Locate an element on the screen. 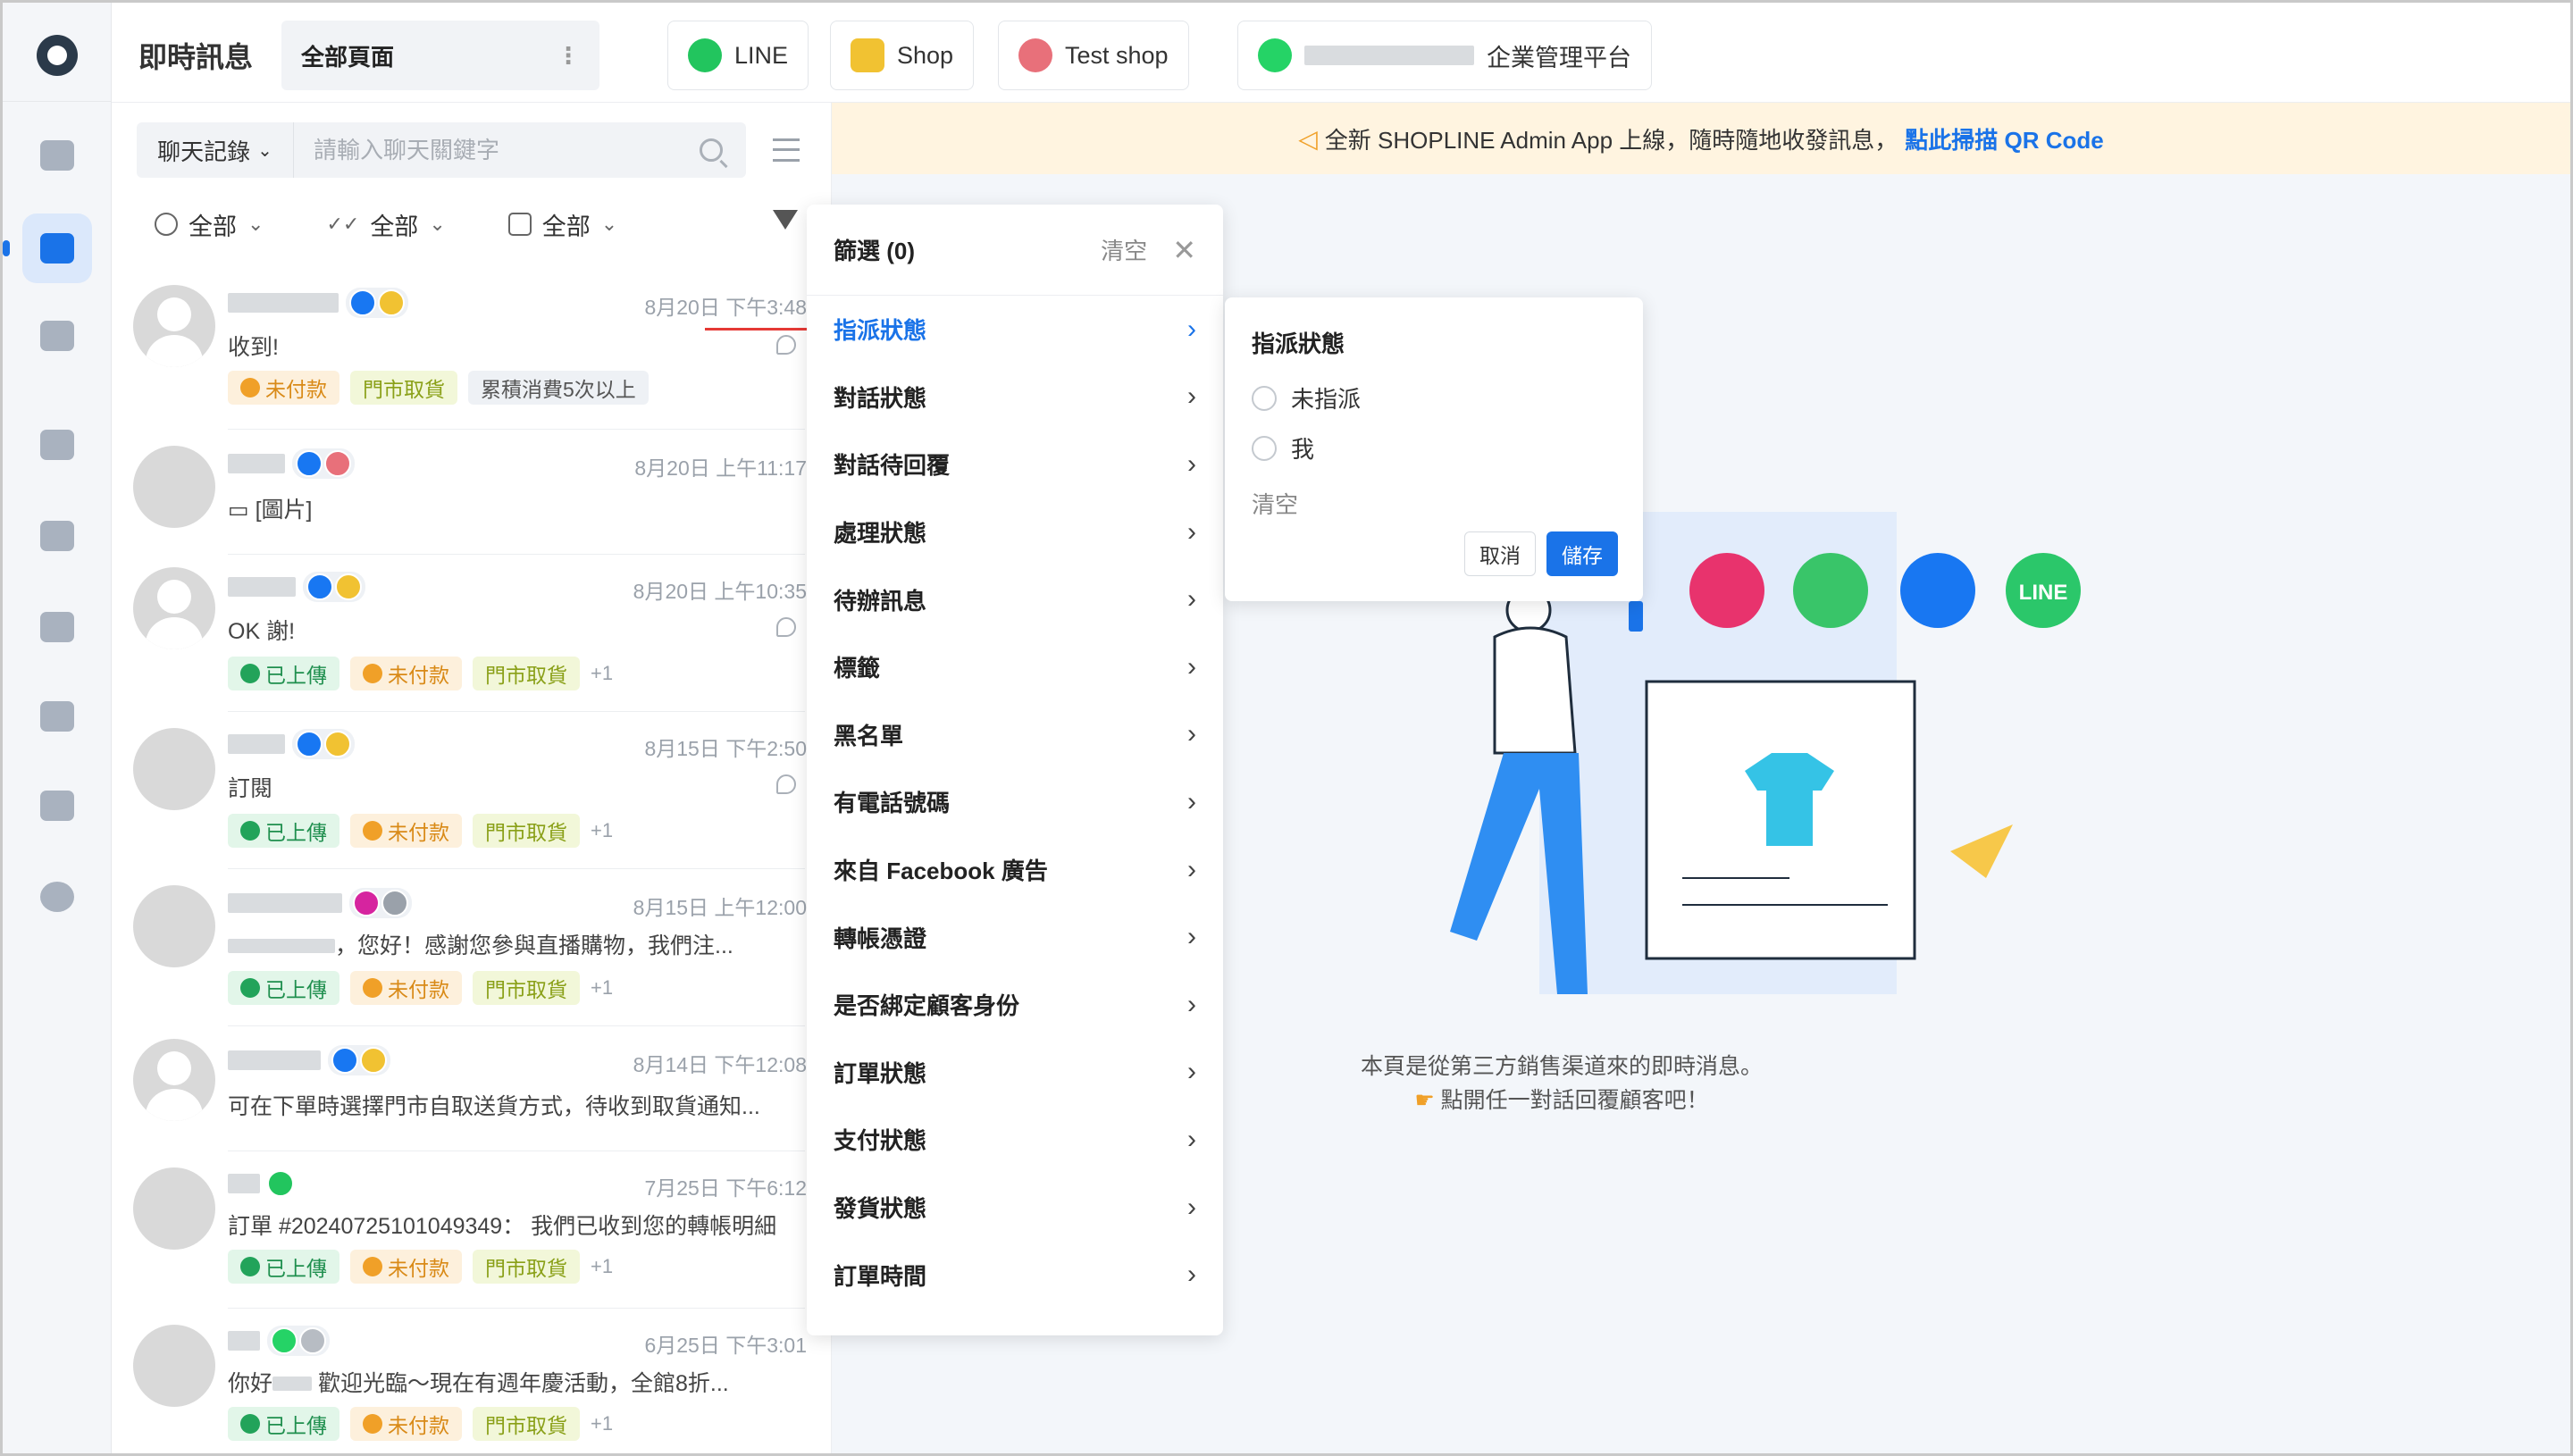 This screenshot has height=1456, width=2573. instagram-icon is located at coordinates (366, 903).